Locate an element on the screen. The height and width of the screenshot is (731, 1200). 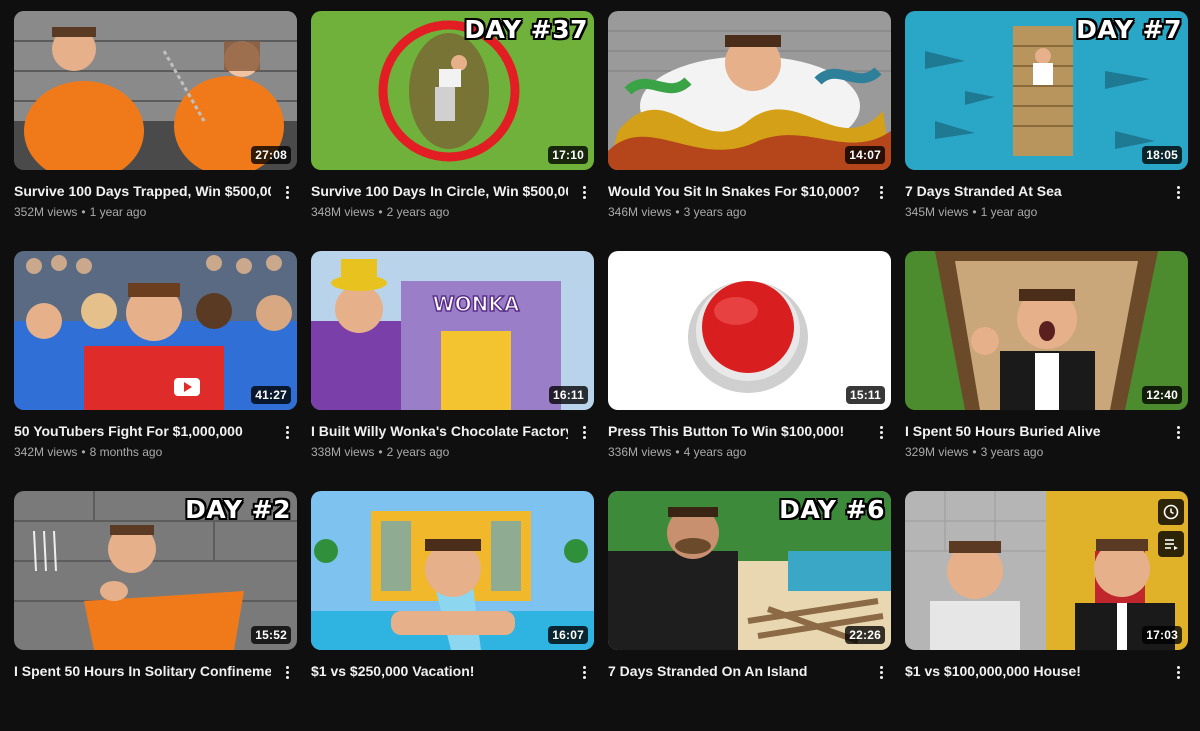
video-duration: 16:07 is located at coordinates (568, 635).